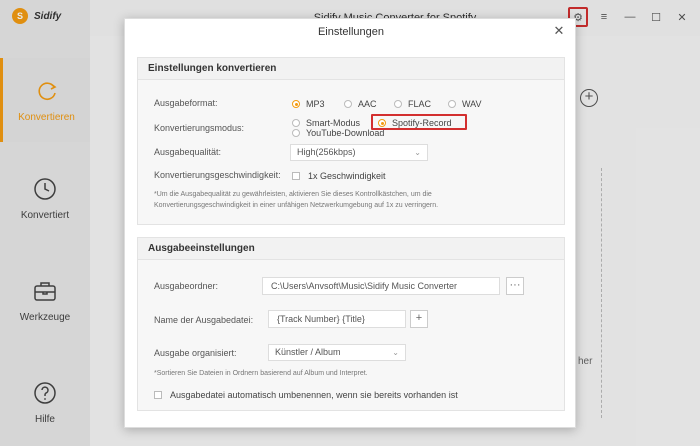  What do you see at coordinates (472, 104) in the screenshot?
I see `radio-label: WAV` at bounding box center [472, 104].